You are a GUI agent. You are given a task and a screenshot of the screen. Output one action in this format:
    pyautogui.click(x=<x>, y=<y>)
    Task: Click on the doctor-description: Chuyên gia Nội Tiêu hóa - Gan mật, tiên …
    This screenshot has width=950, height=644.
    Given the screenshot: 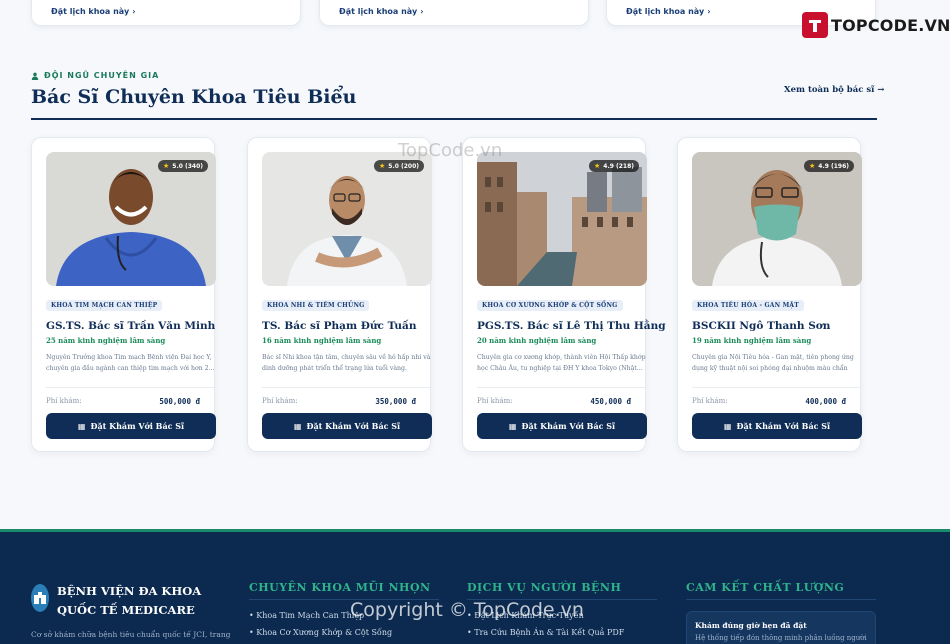 What is the action you would take?
    pyautogui.click(x=773, y=363)
    